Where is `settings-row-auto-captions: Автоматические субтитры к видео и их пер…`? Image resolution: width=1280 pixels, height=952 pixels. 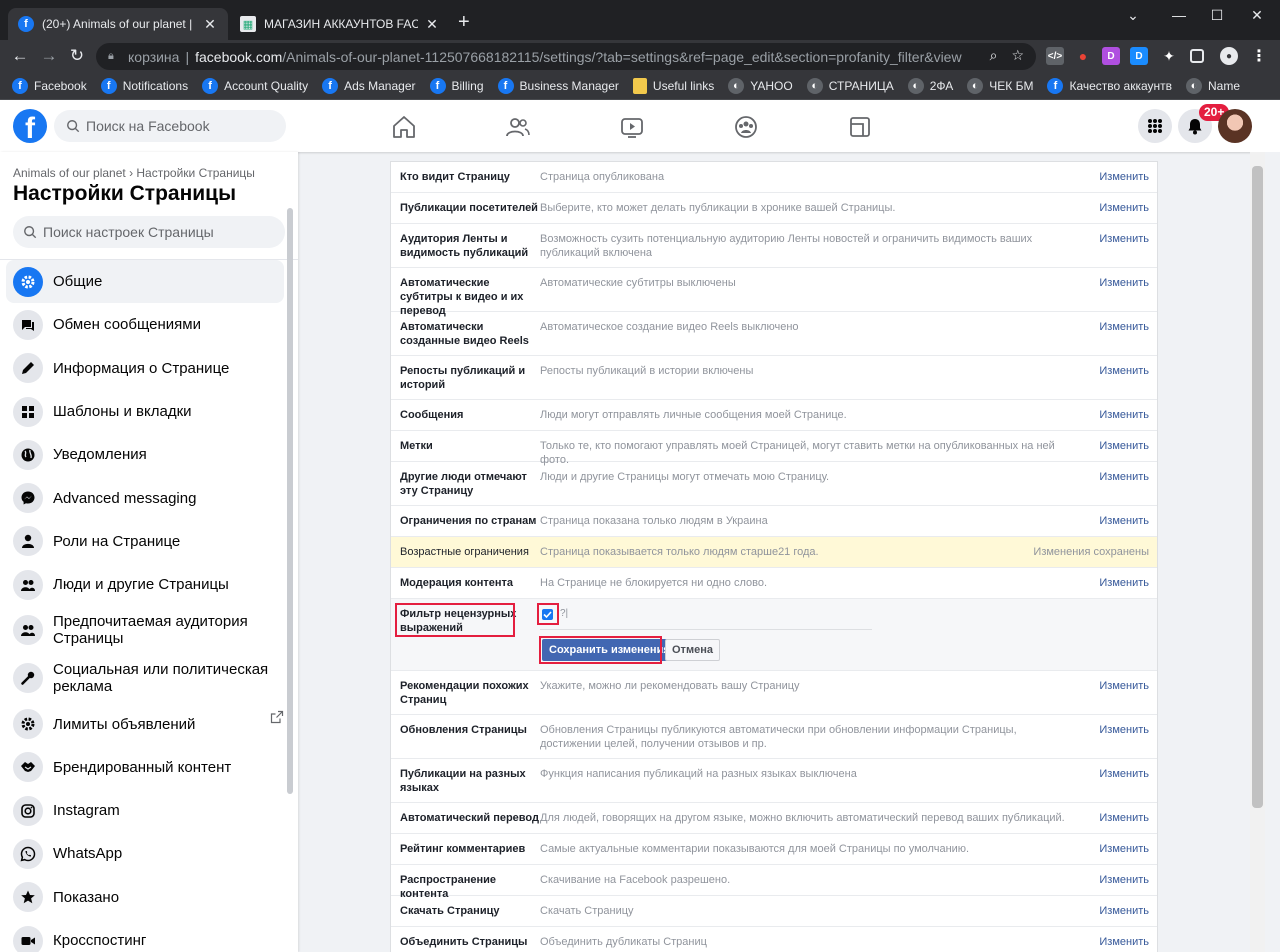 settings-row-auto-captions: Автоматические субтитры к видео и их пер… is located at coordinates (774, 292).